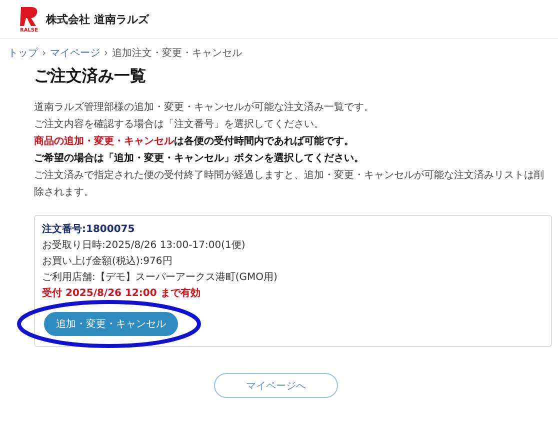 The image size is (558, 424). Describe the element at coordinates (276, 385) in the screenshot. I see `mypage-button: マイページへ` at that location.